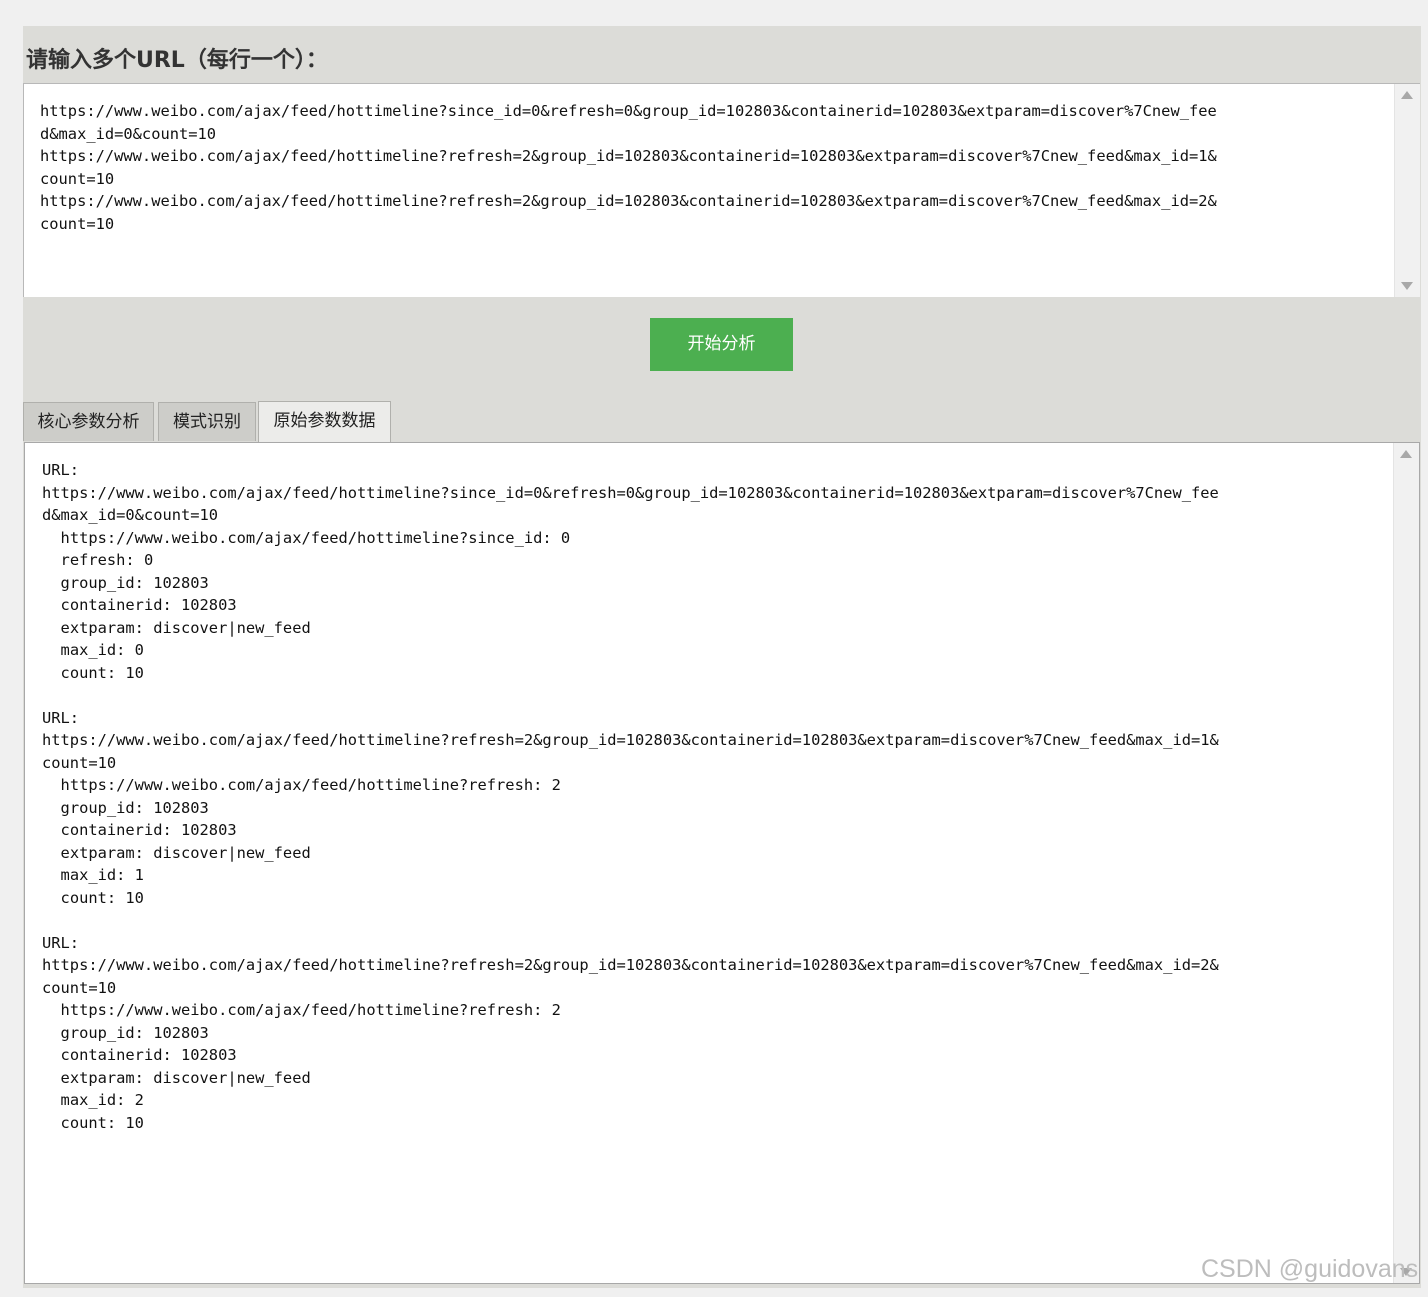 The width and height of the screenshot is (1428, 1297). Describe the element at coordinates (1407, 286) in the screenshot. I see `scroll-down-arrow-icon` at that location.